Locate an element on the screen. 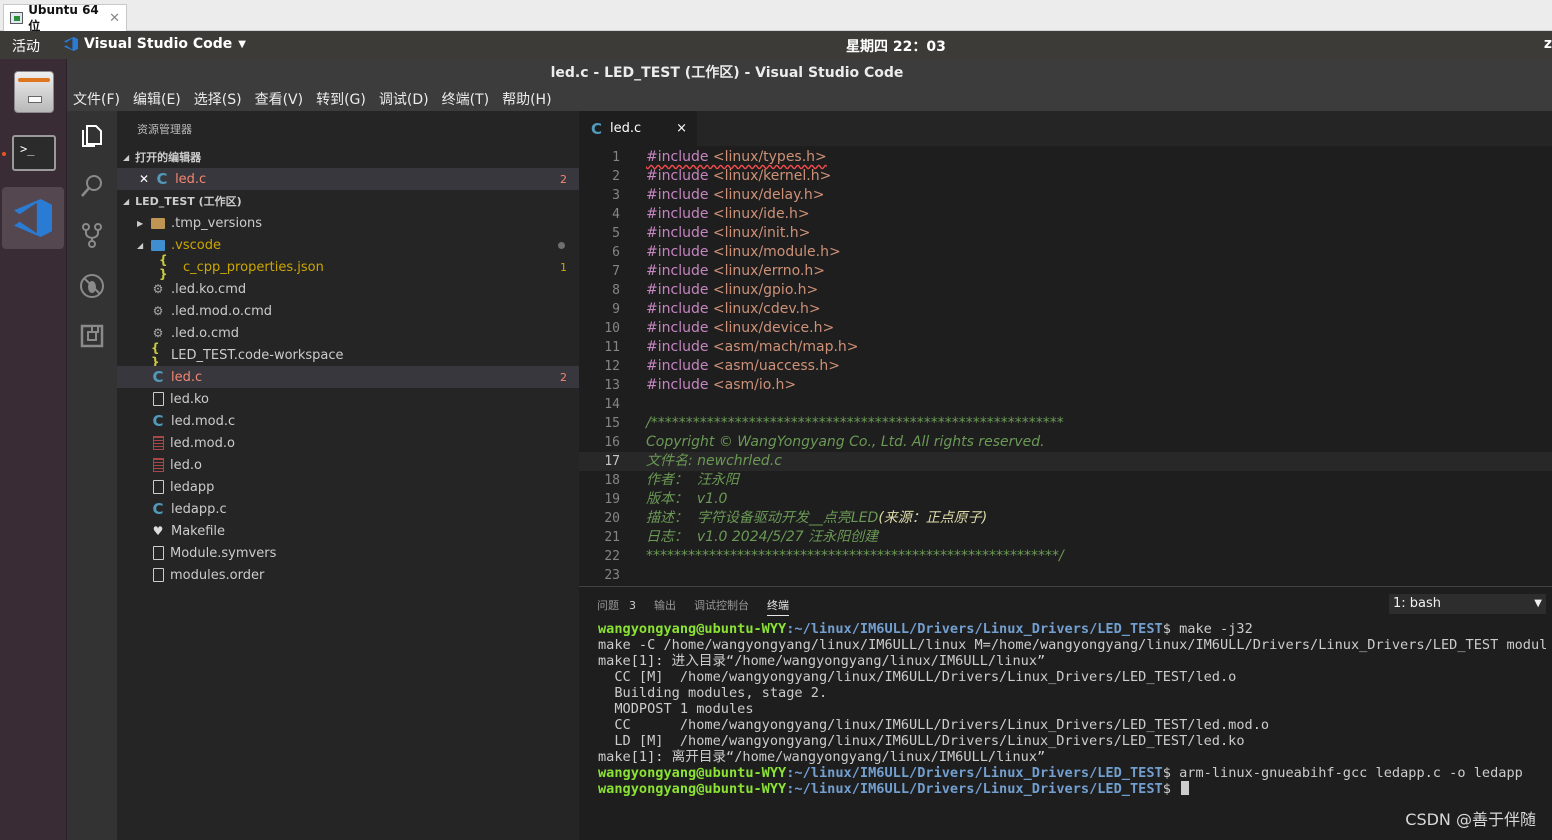  line-source: #include <linux/errno.h> is located at coordinates (735, 271).